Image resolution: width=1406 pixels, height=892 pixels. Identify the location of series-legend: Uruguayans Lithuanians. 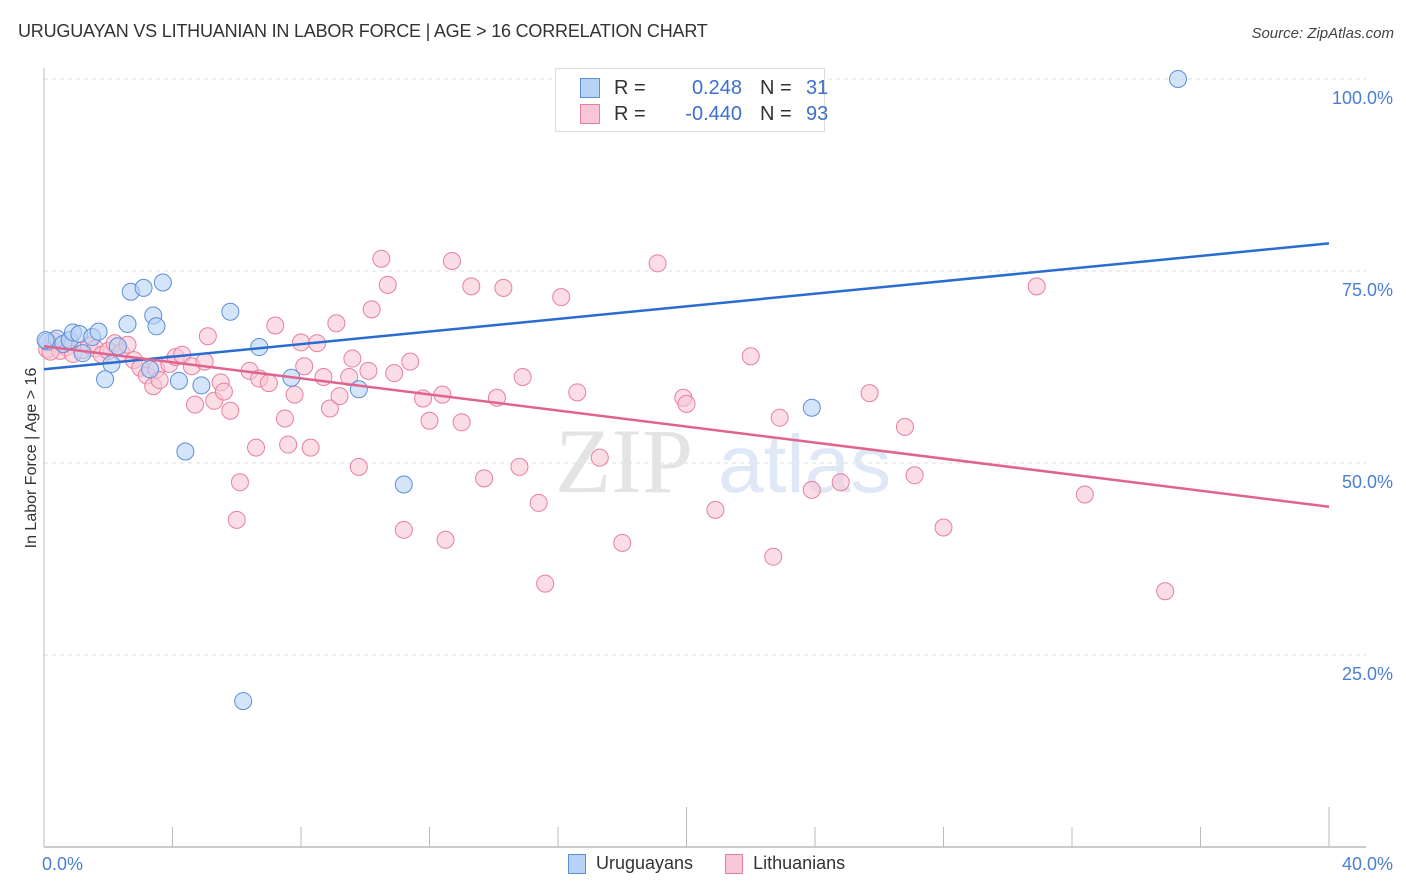
(722, 863).